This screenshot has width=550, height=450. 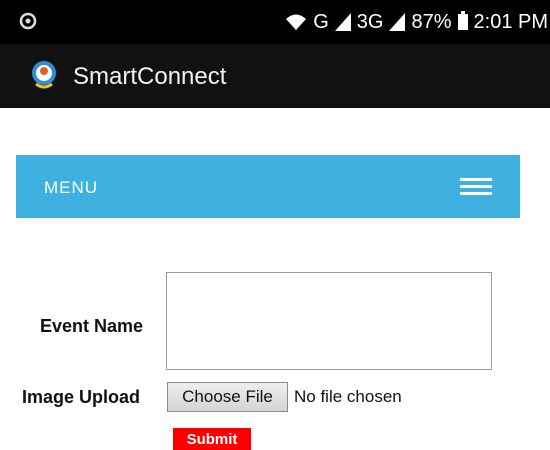 I want to click on network-type-g: G, so click(x=321, y=21).